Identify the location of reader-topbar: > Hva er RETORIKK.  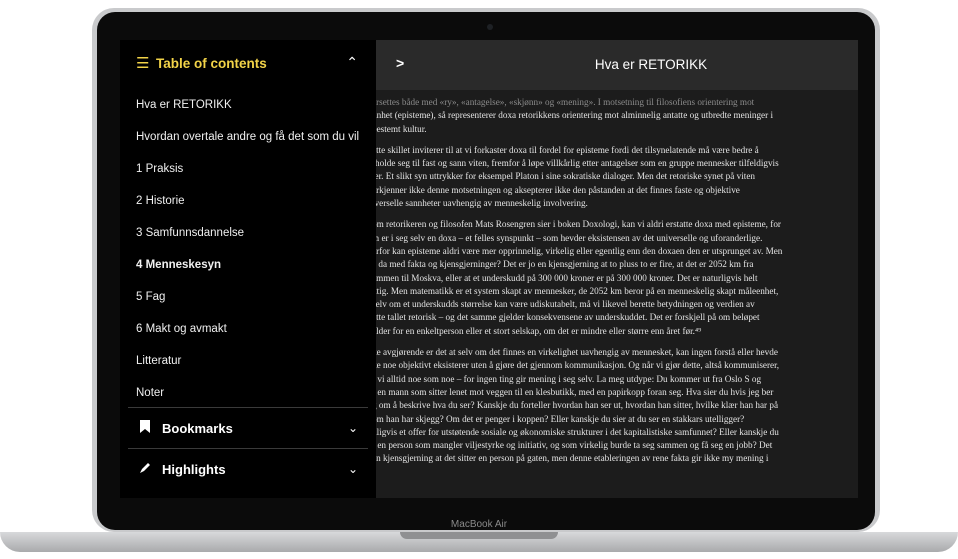
(617, 65).